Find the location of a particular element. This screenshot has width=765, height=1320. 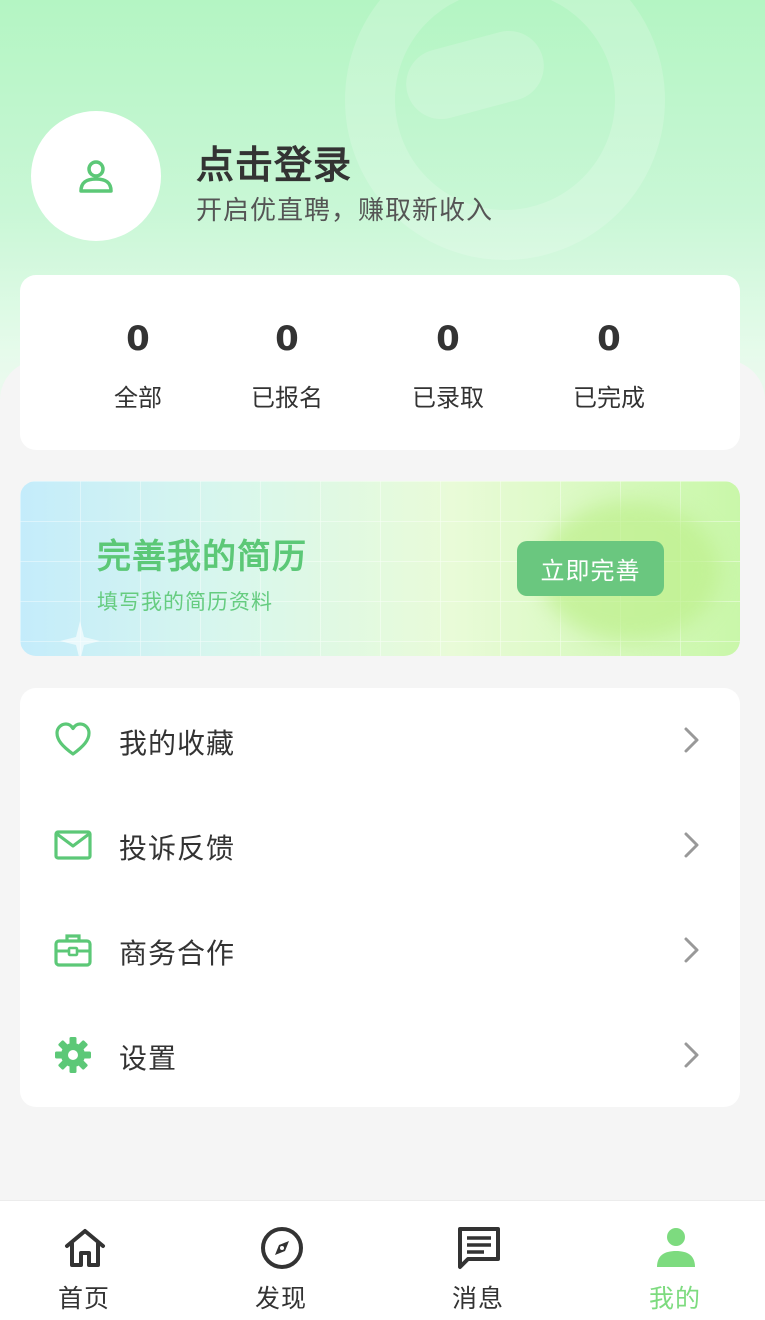

gear-icon is located at coordinates (73, 1055).